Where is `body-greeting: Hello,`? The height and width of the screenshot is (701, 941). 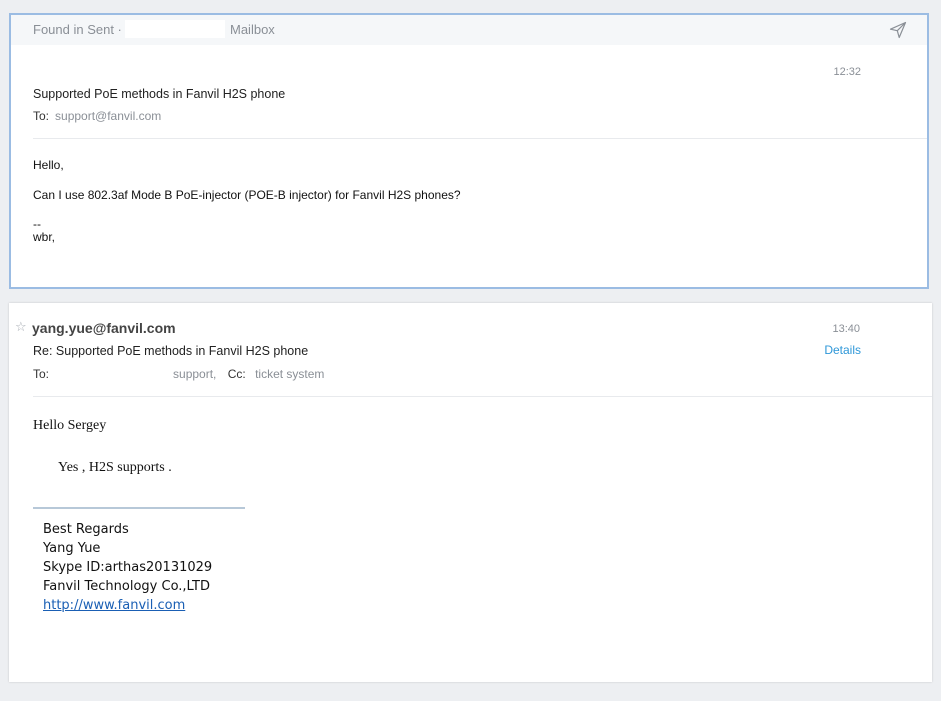
body-greeting: Hello, is located at coordinates (48, 165).